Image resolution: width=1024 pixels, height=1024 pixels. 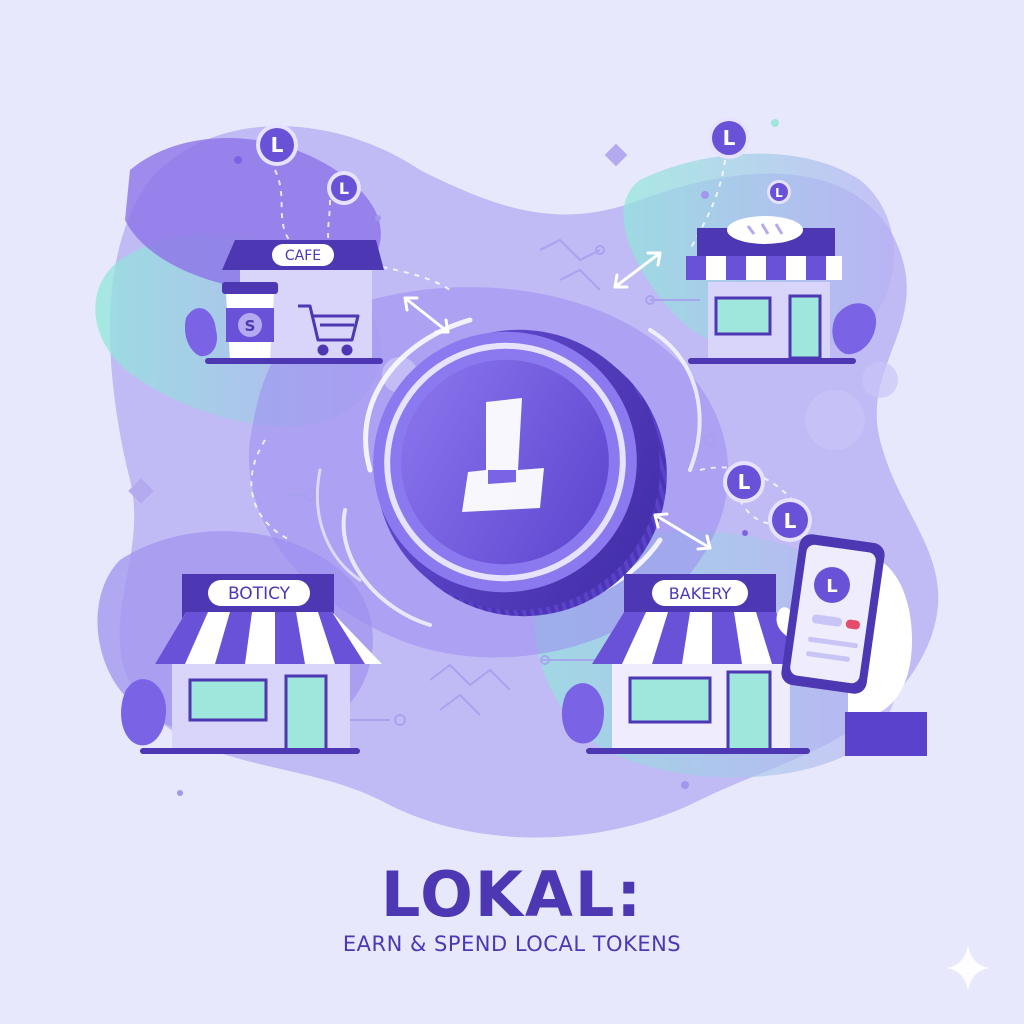 I want to click on boutique-sign-label: BOTICY, so click(x=259, y=594).